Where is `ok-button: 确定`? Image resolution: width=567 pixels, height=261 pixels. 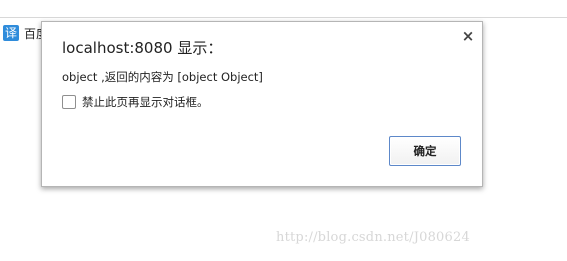 ok-button: 确定 is located at coordinates (425, 151).